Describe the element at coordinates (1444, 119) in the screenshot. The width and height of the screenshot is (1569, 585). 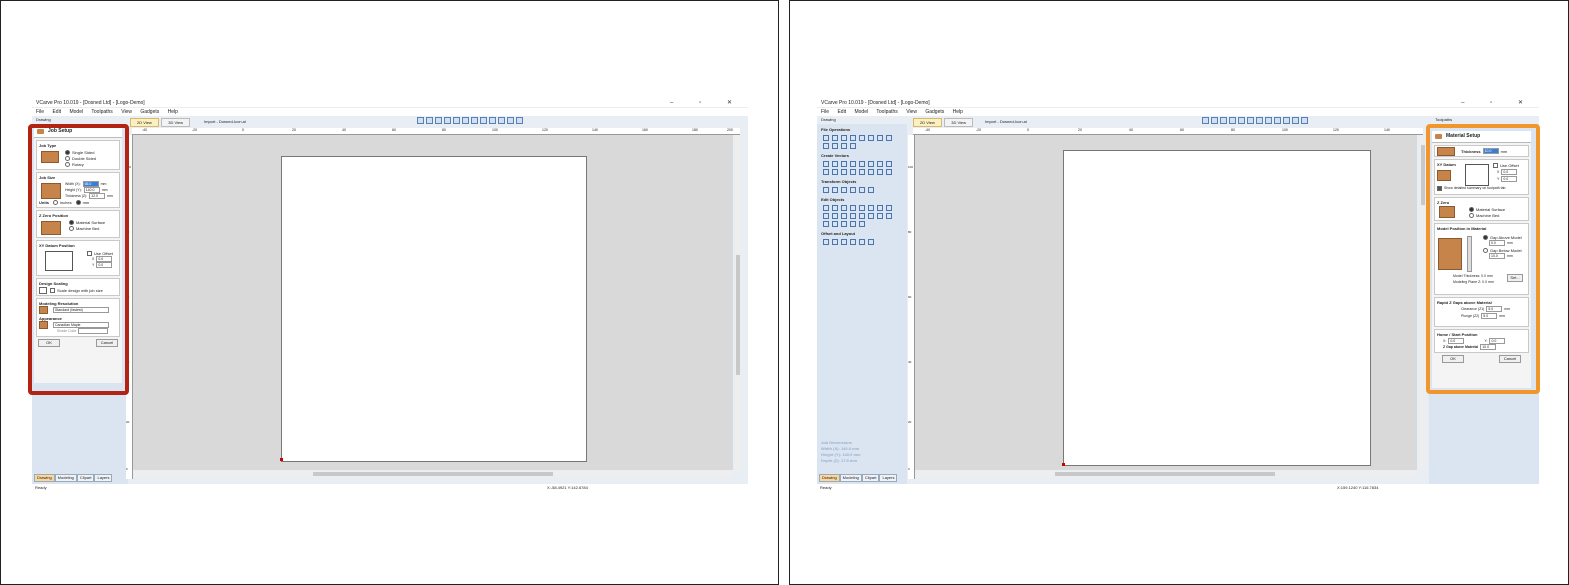
I see `toolpaths-panel-title: Toolpaths` at that location.